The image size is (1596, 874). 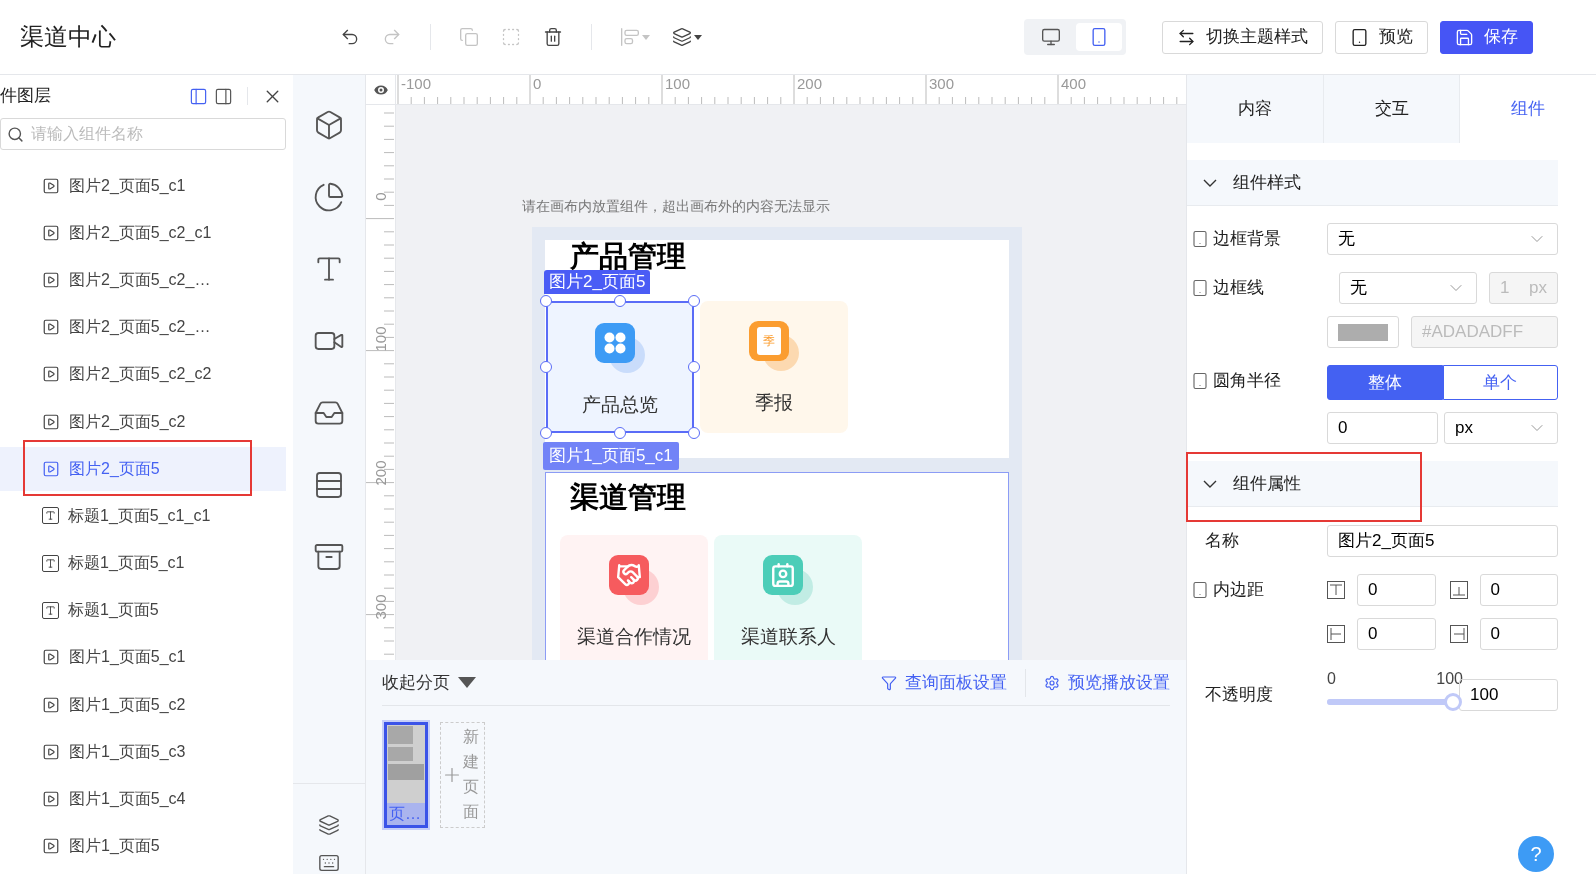 I want to click on radius-mode-tab: 单个, so click(x=1500, y=382).